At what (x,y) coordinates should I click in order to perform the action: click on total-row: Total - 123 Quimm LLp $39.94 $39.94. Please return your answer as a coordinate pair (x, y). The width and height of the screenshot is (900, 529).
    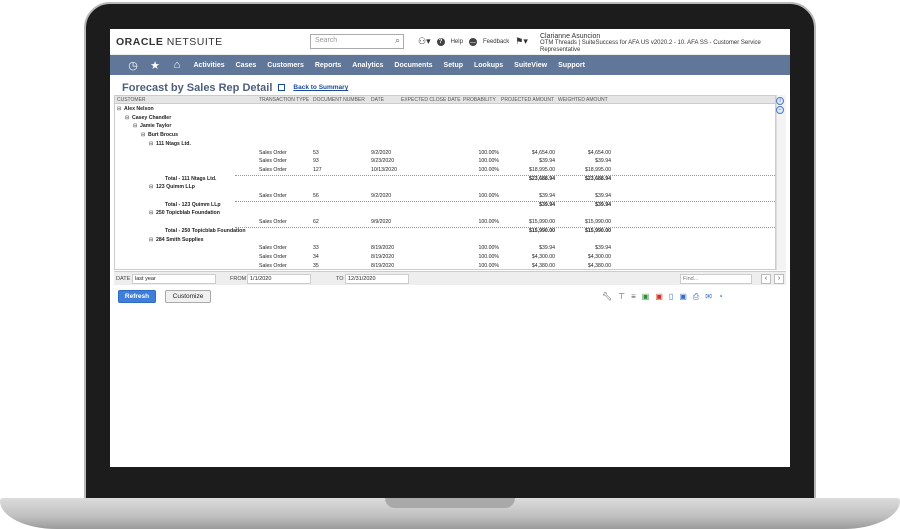
    Looking at the image, I should click on (445, 205).